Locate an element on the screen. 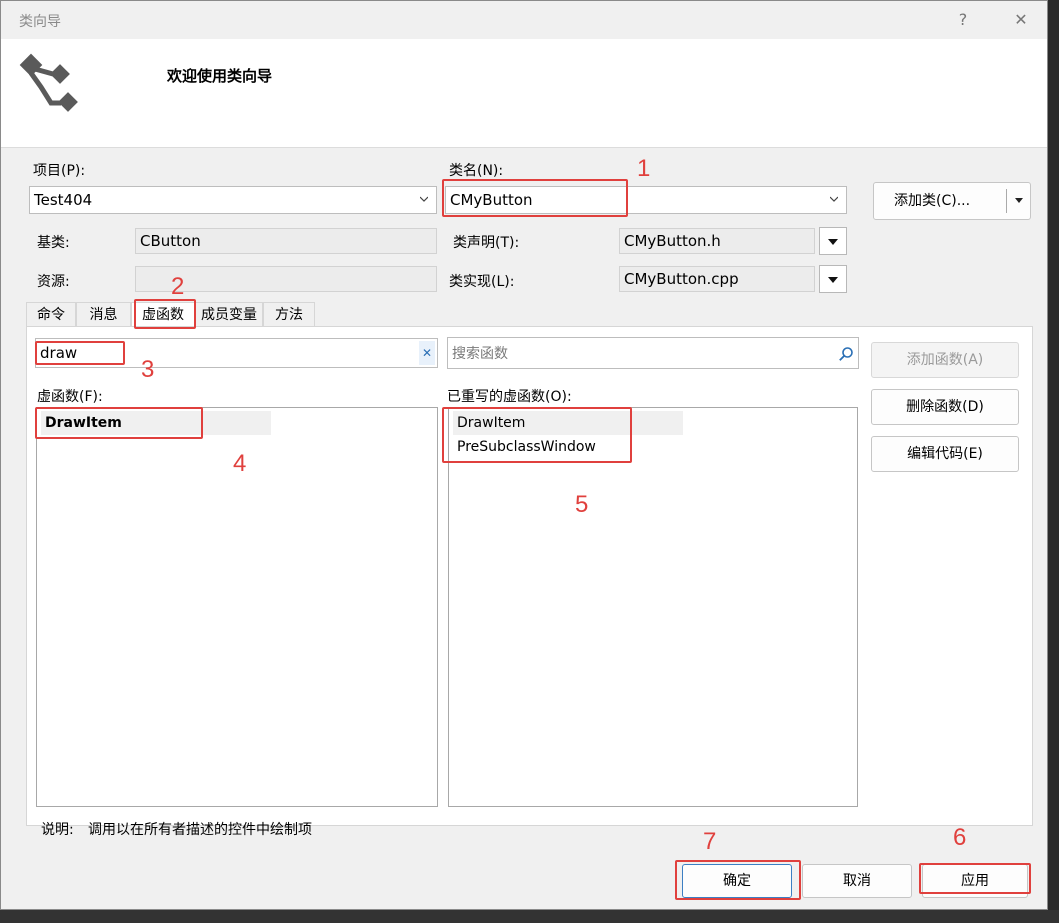  annotation-box-virtual-item is located at coordinates (119, 423).